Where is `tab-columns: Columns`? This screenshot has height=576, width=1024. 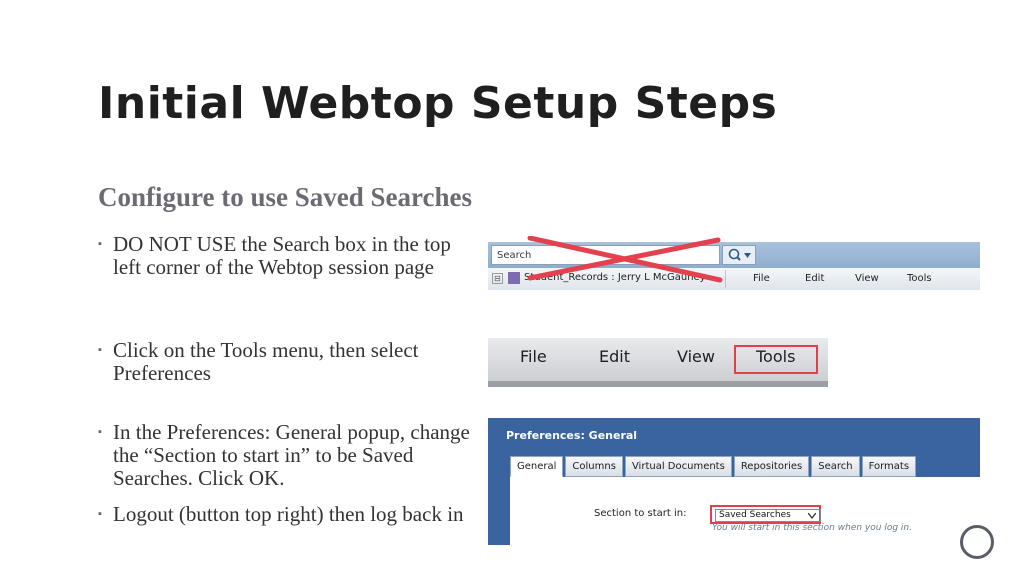 tab-columns: Columns is located at coordinates (594, 466).